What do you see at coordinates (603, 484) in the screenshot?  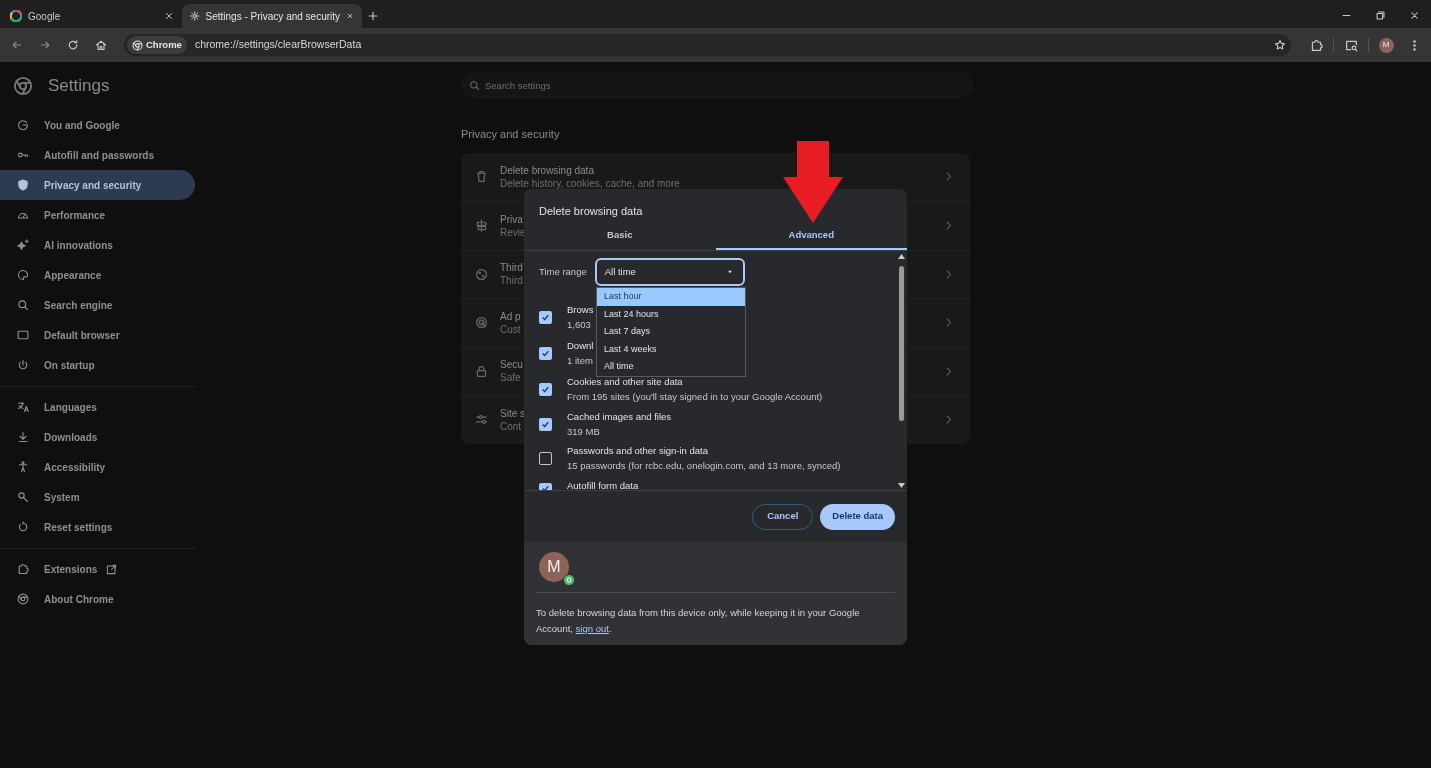 I see `option-title: Autofill form data` at bounding box center [603, 484].